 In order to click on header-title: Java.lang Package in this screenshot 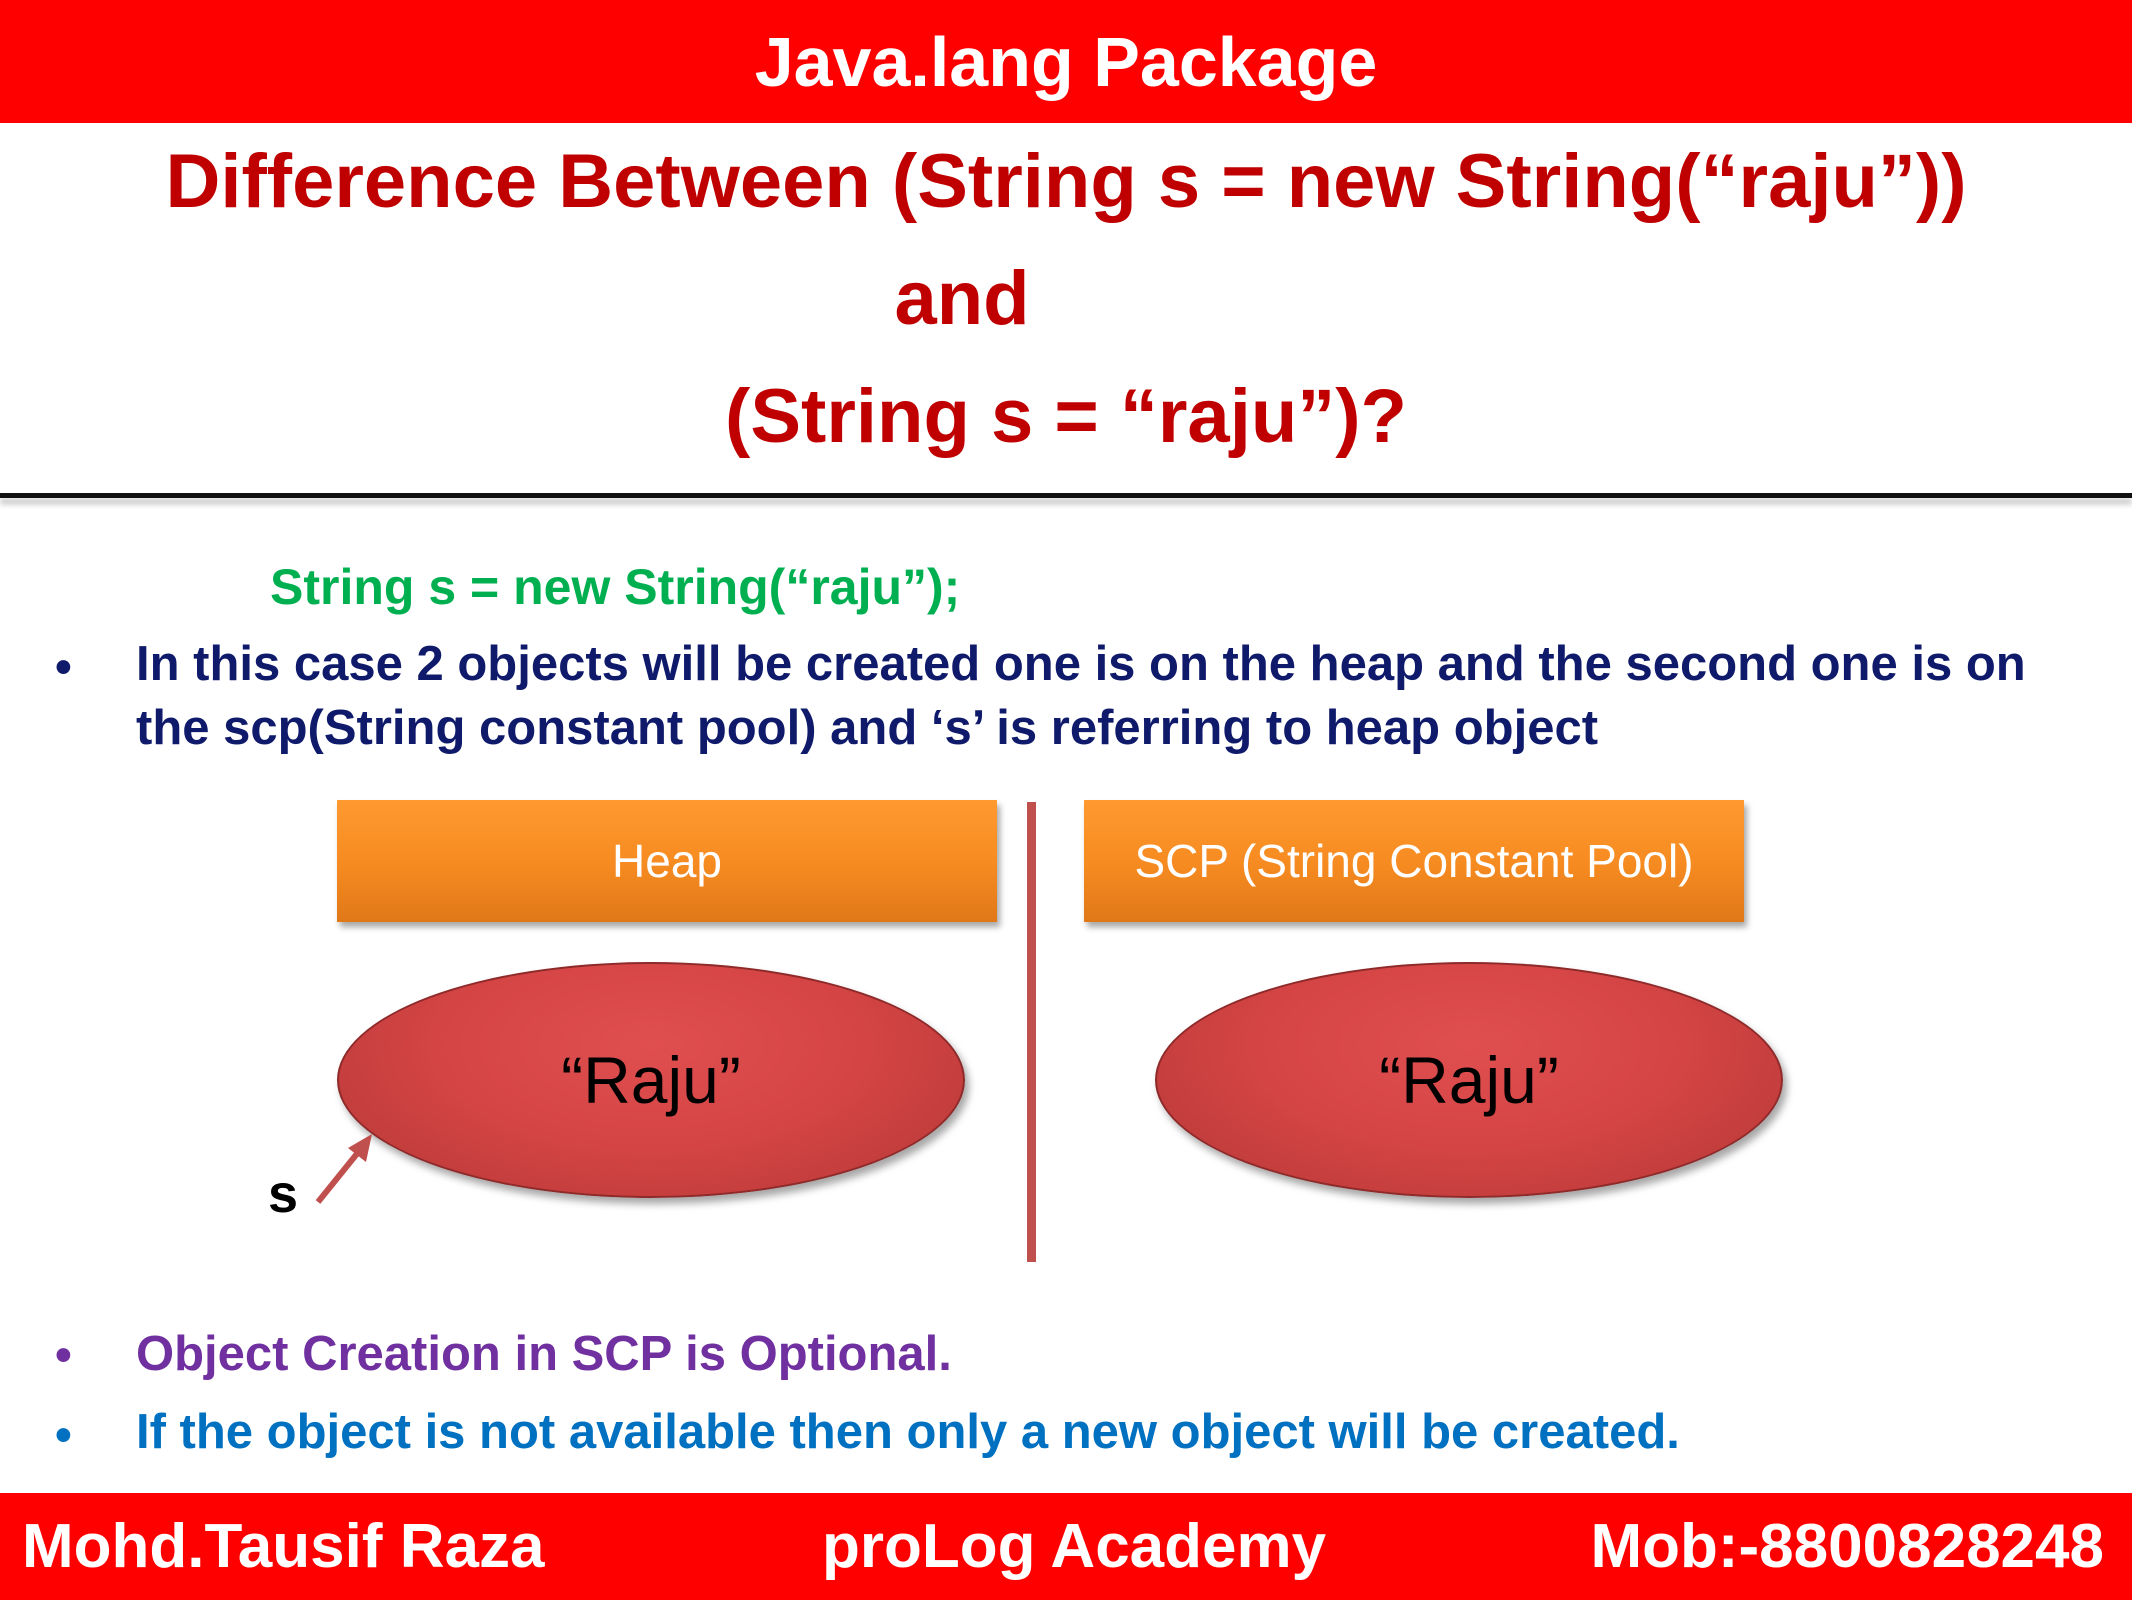, I will do `click(1066, 61)`.